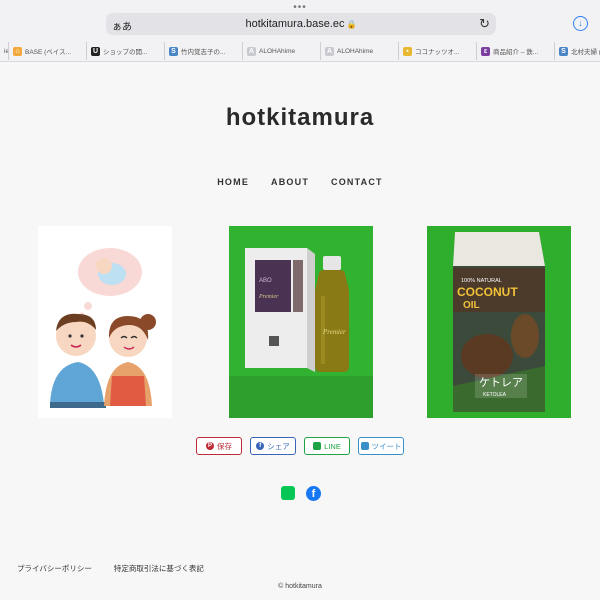 The image size is (600, 600). I want to click on facebook-icon: f, so click(260, 446).